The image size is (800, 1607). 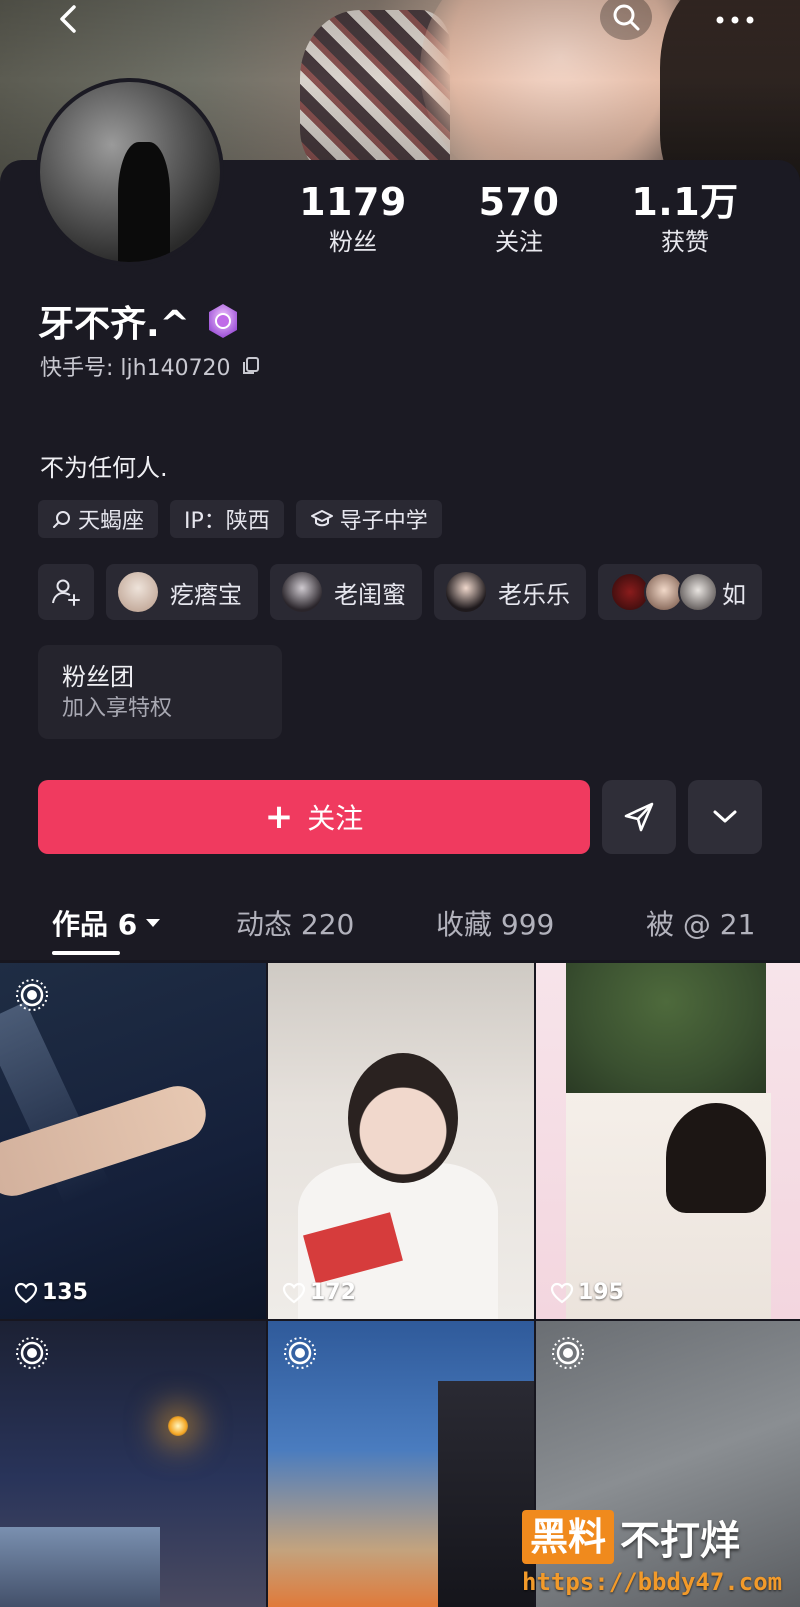 I want to click on friend-label: 老乐乐, so click(x=534, y=594).